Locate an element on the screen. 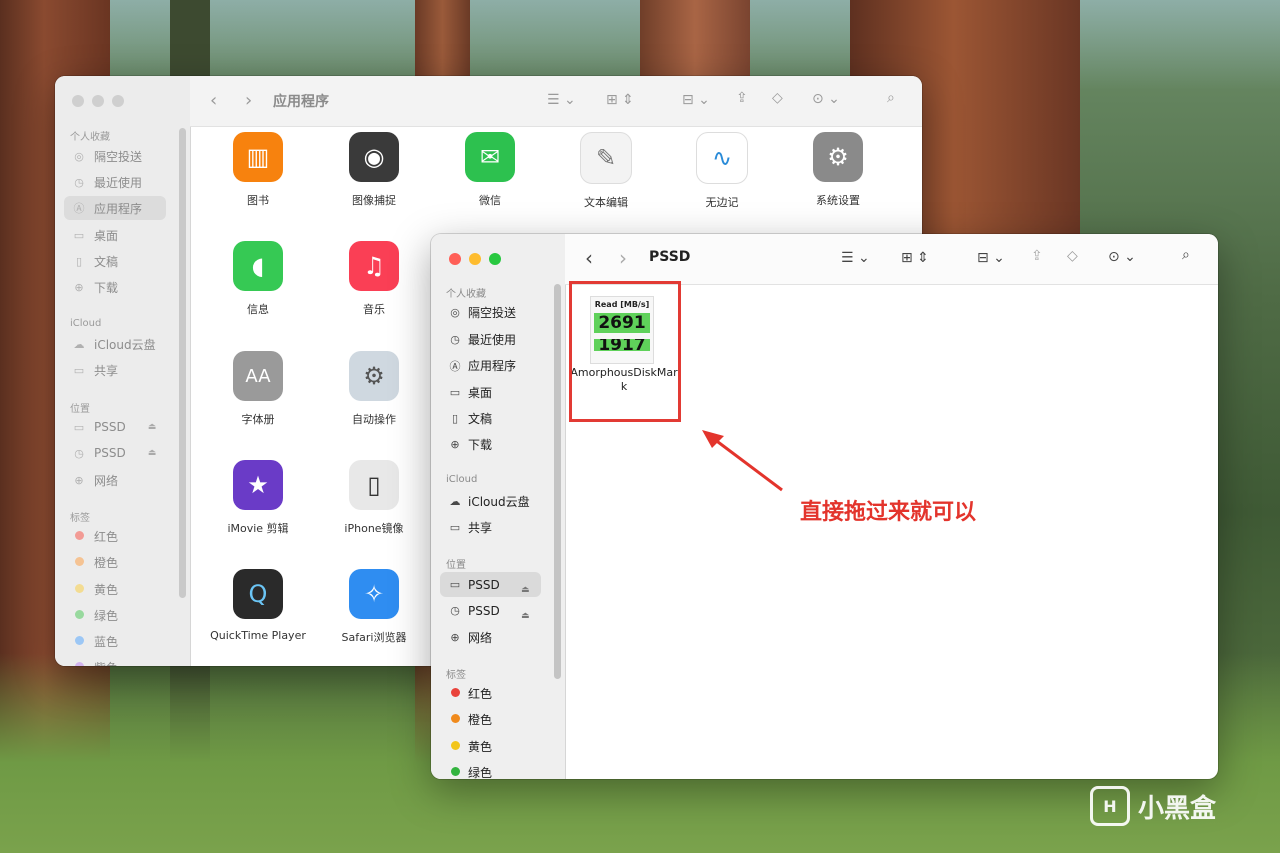 The width and height of the screenshot is (1280, 853). sidebar-item-pssd-timemachine: ◷ PSSD ⏏ is located at coordinates (115, 453).